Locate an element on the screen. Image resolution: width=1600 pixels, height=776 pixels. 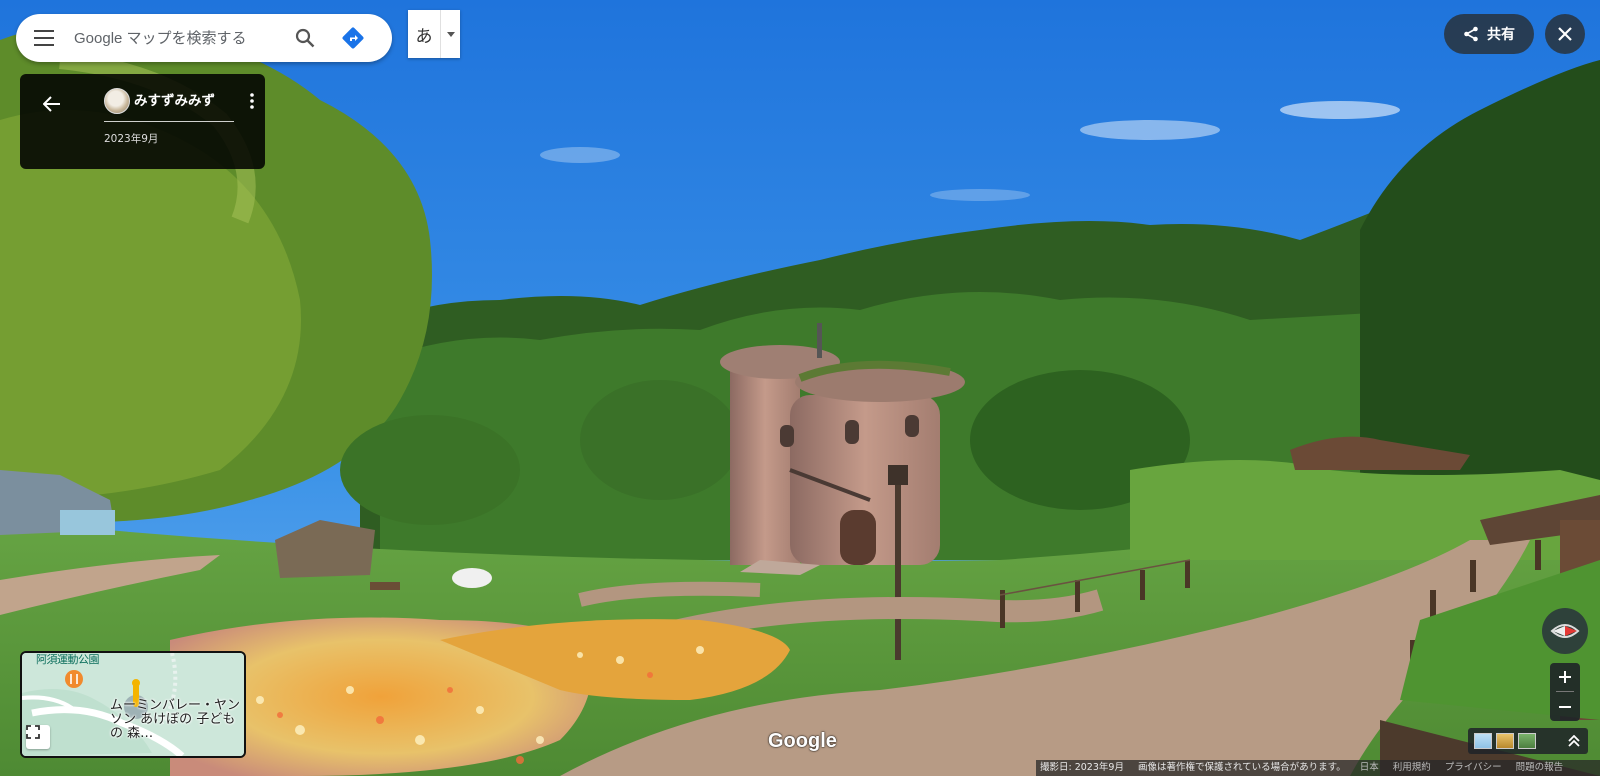
menu-icon is located at coordinates (44, 38).